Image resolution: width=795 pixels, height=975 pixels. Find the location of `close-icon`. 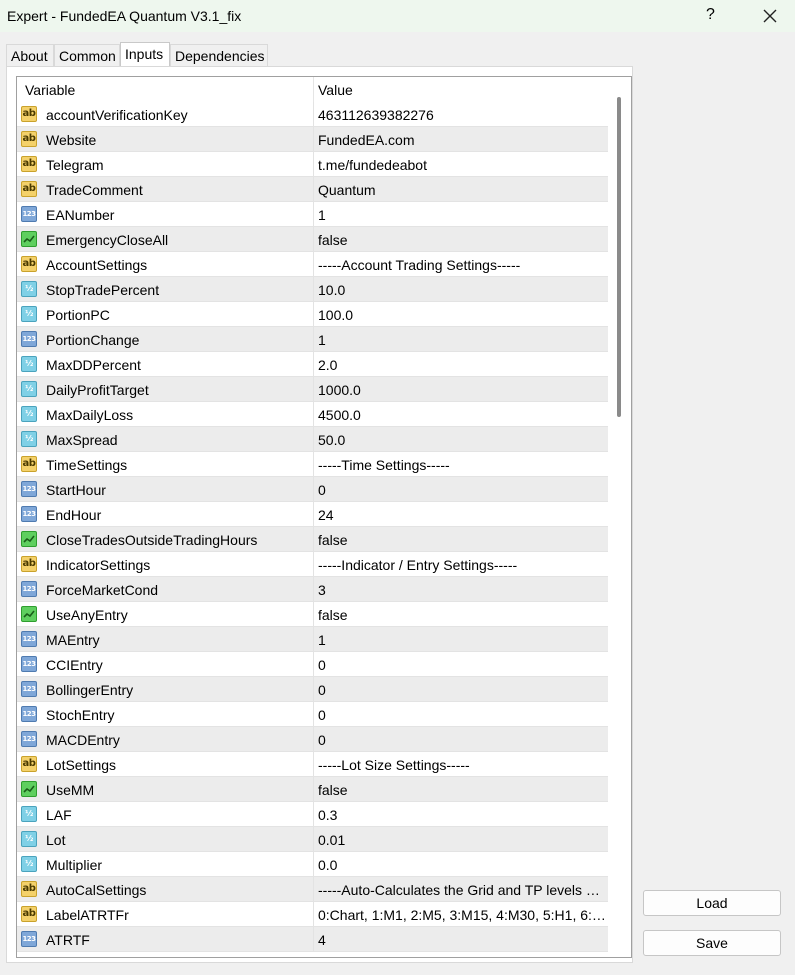

close-icon is located at coordinates (770, 16).